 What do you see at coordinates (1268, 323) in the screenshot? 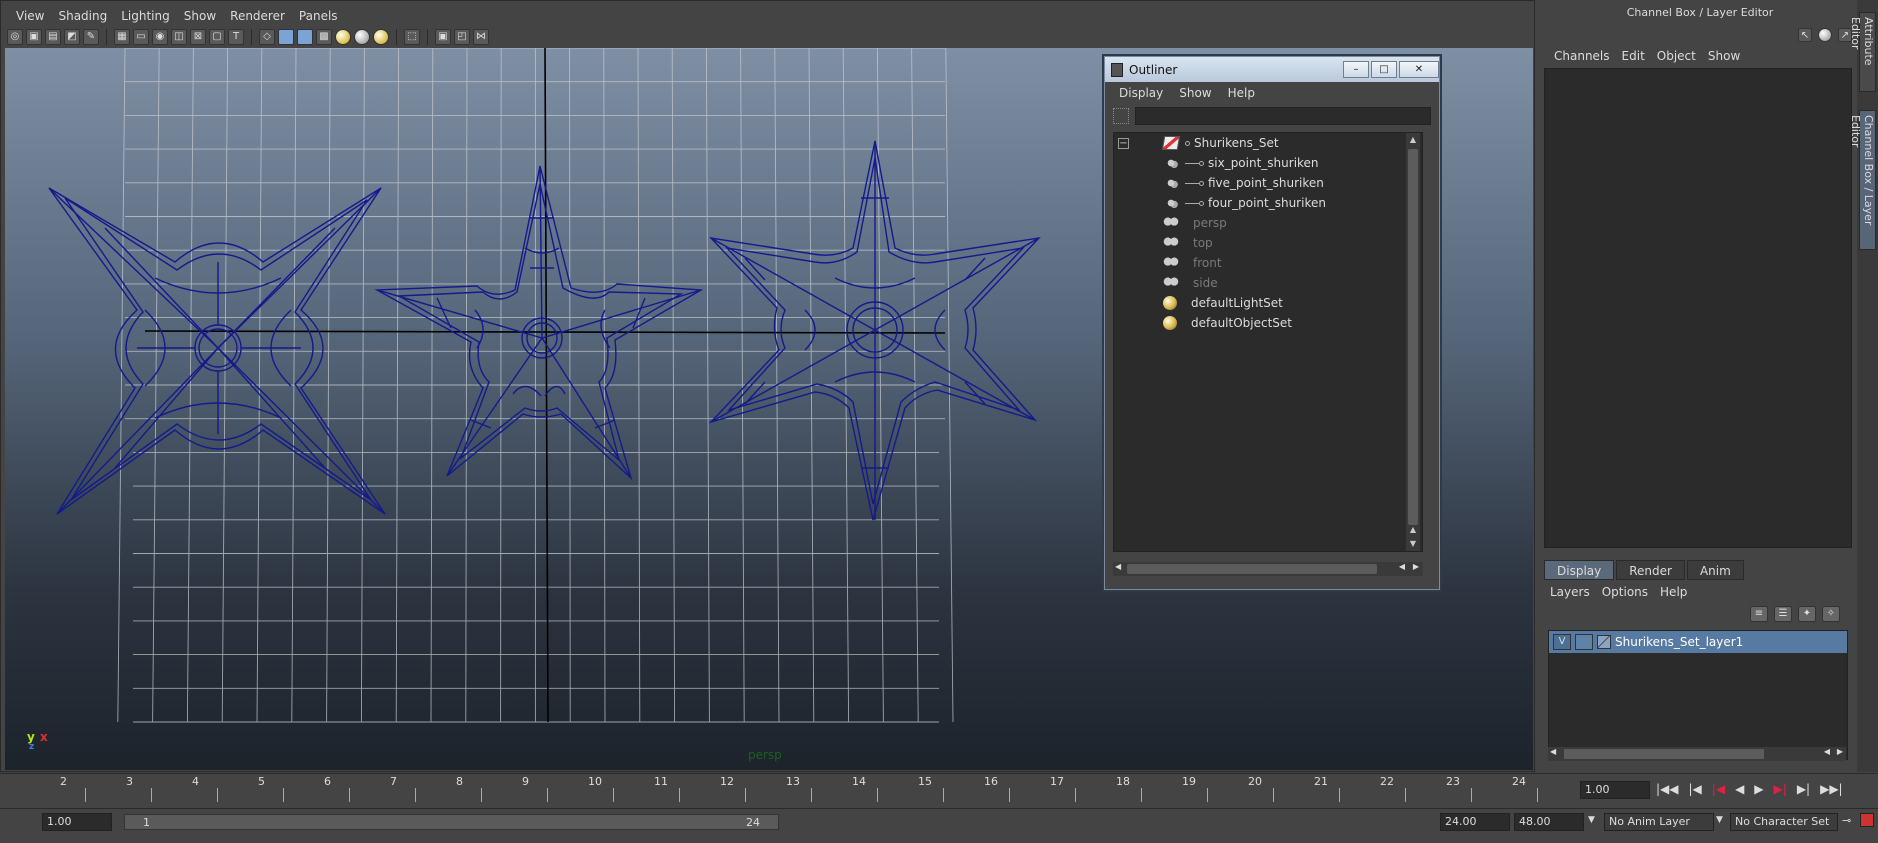
I see `tree-item-default-object-set: defaultObjectSet` at bounding box center [1268, 323].